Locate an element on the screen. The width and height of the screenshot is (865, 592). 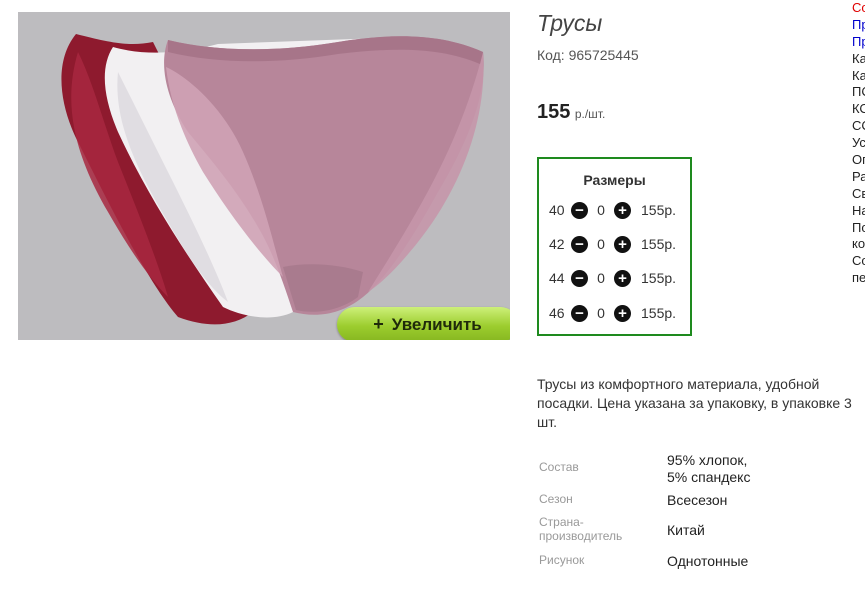
size-row: 42 − 0 + 155р. is located at coordinates (612, 244).